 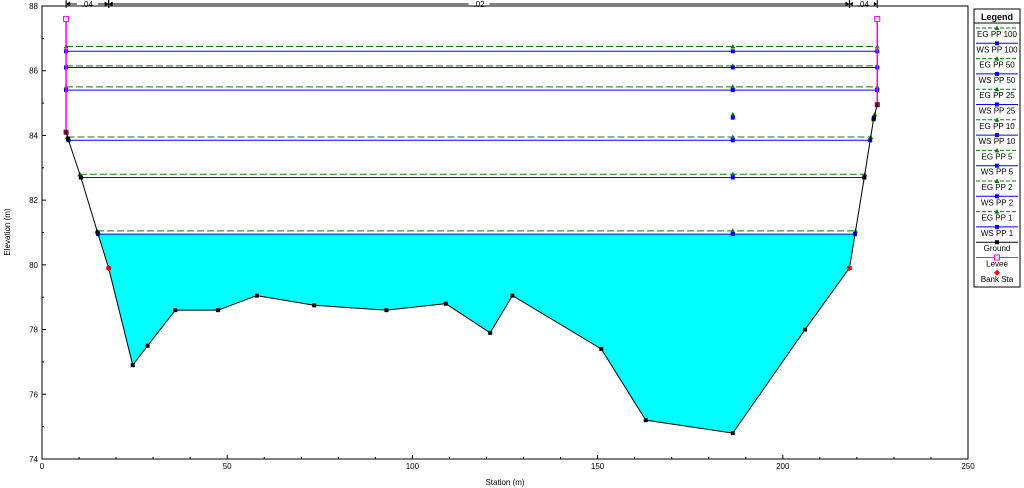 I want to click on legend-entry-label: WS PP 50, so click(x=997, y=80).